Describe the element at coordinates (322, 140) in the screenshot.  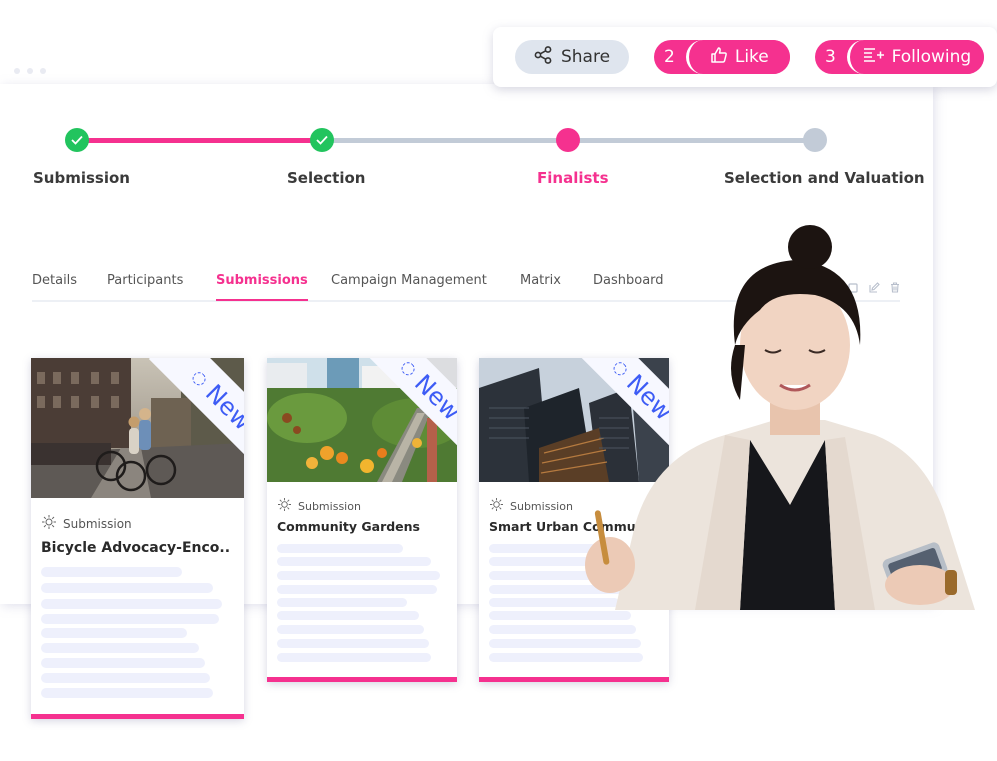
I see `step-2-check-icon` at that location.